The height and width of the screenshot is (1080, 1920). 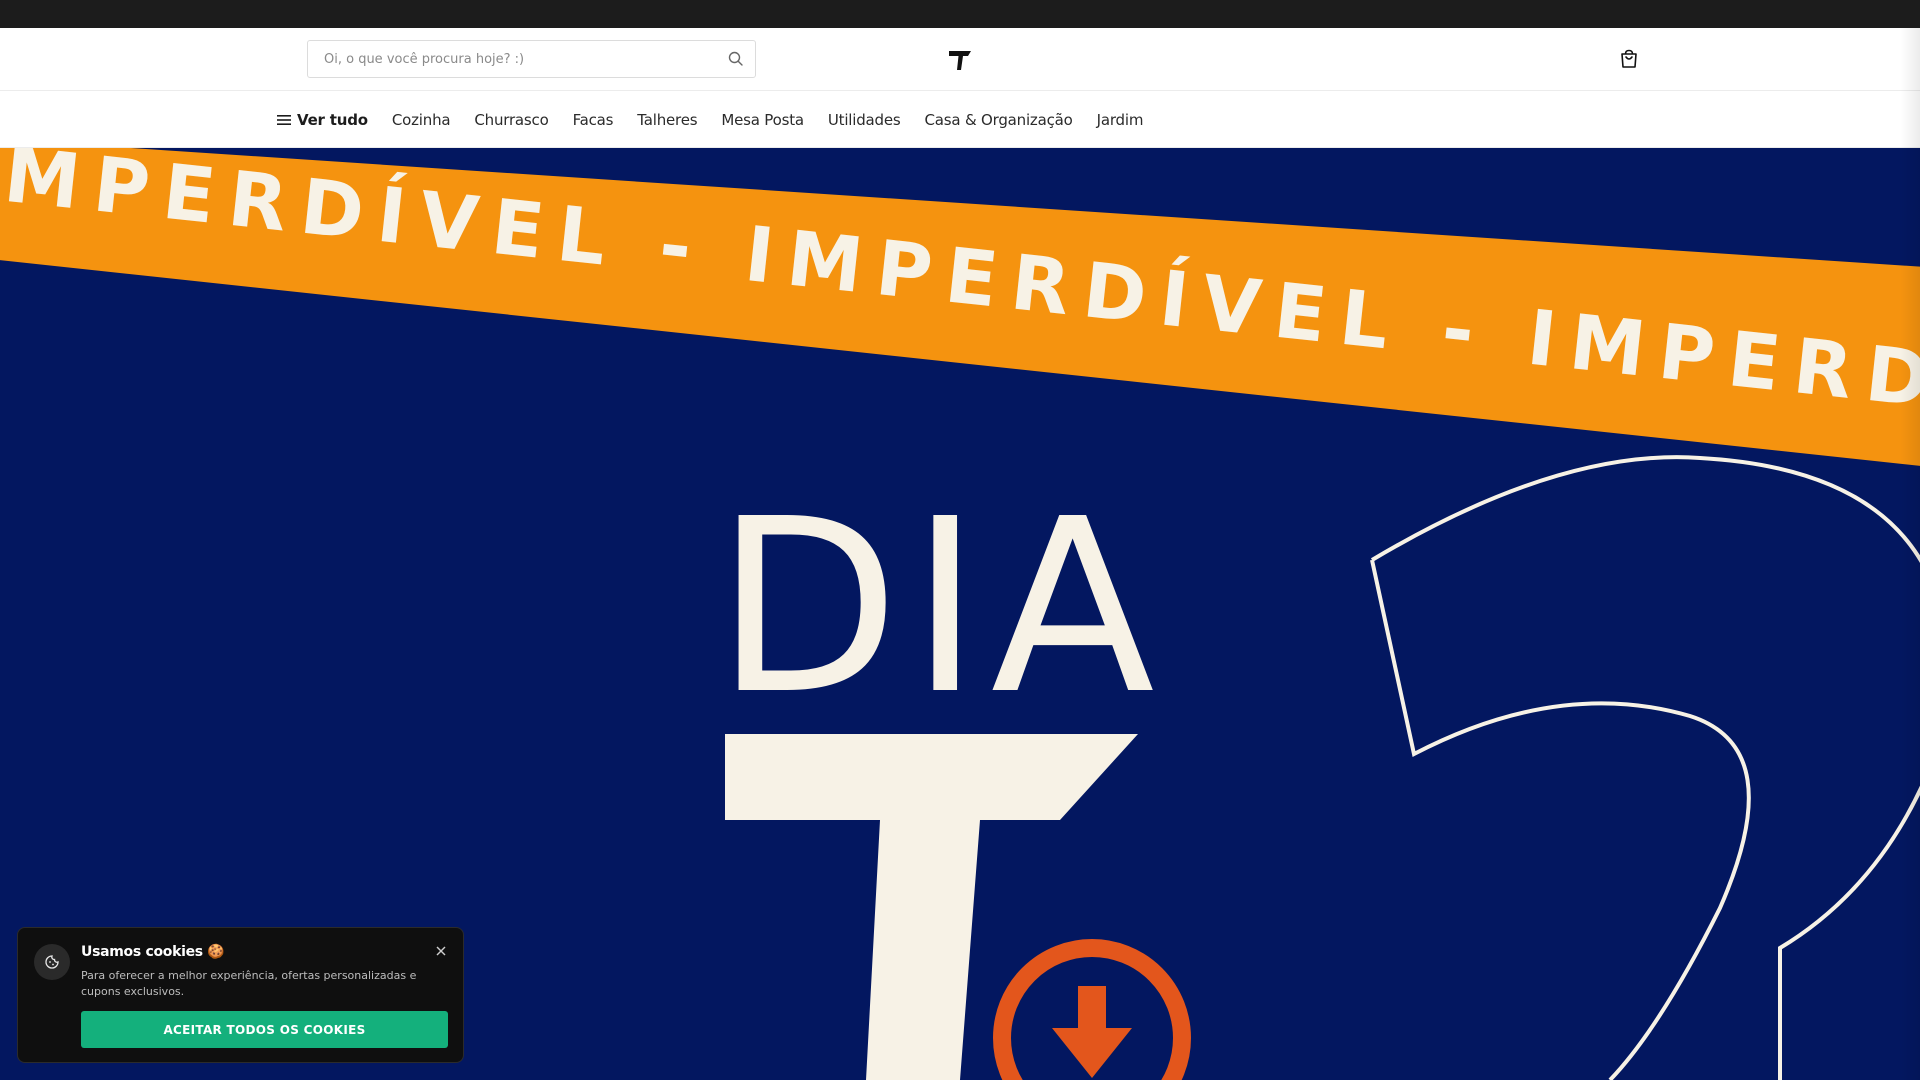 I want to click on search-input, so click(x=519, y=59).